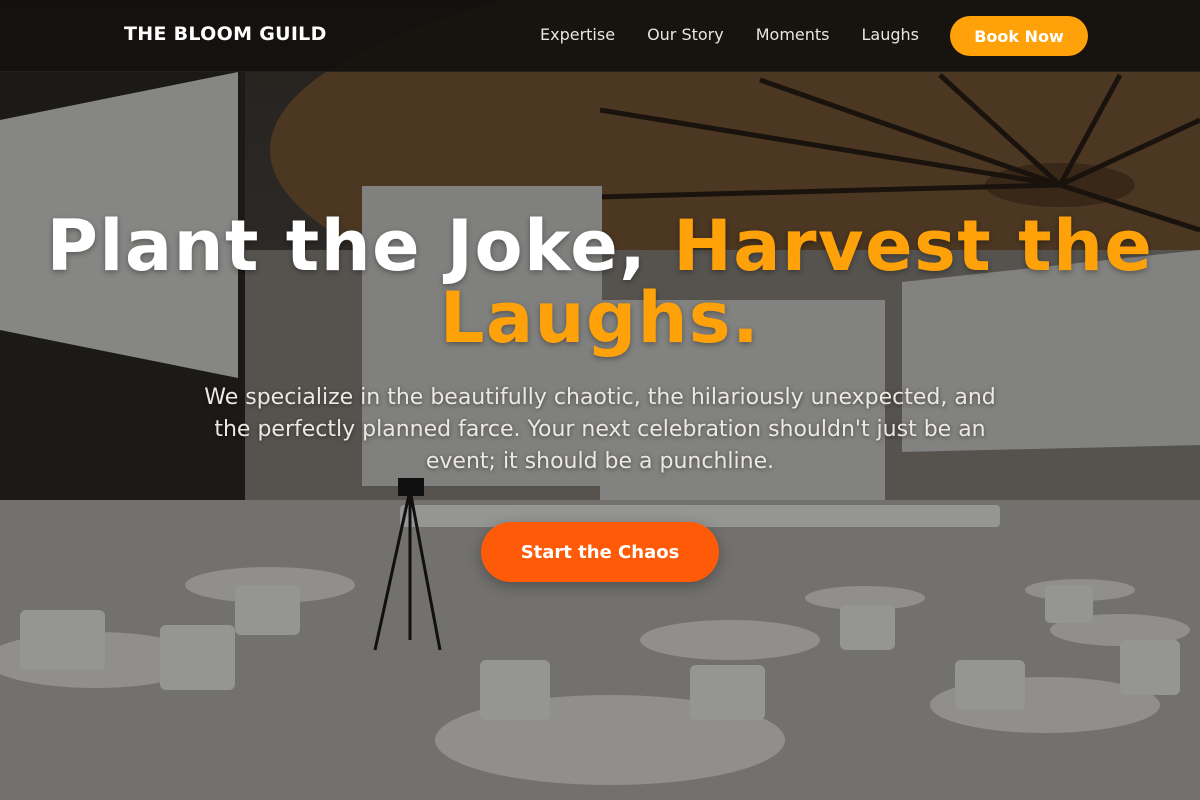 This screenshot has height=800, width=1200. What do you see at coordinates (360, 246) in the screenshot?
I see `headline-part-white: Plant the Joke,` at bounding box center [360, 246].